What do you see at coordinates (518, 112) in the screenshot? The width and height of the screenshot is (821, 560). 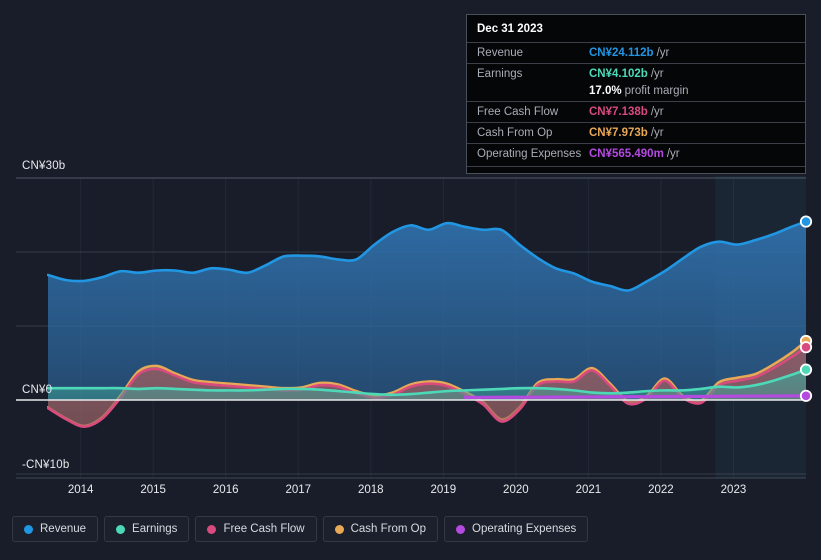 I see `tooltip-row-label: Free Cash Flow` at bounding box center [518, 112].